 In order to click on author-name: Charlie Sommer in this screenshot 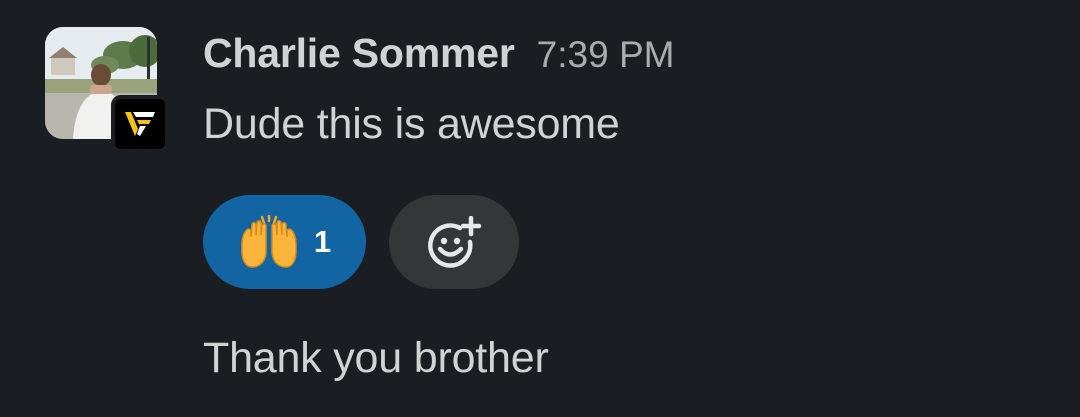, I will do `click(359, 53)`.